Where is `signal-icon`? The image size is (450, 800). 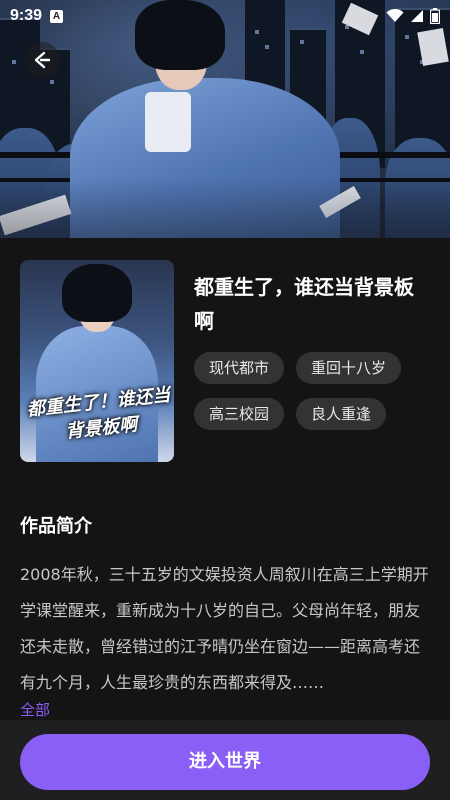 signal-icon is located at coordinates (417, 16).